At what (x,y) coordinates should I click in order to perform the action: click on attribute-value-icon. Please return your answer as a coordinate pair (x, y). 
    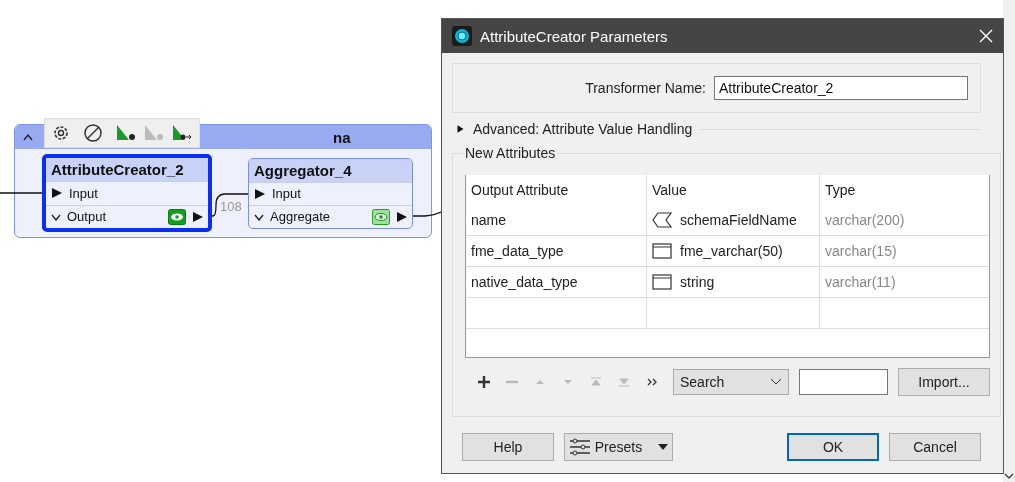
    Looking at the image, I should click on (662, 220).